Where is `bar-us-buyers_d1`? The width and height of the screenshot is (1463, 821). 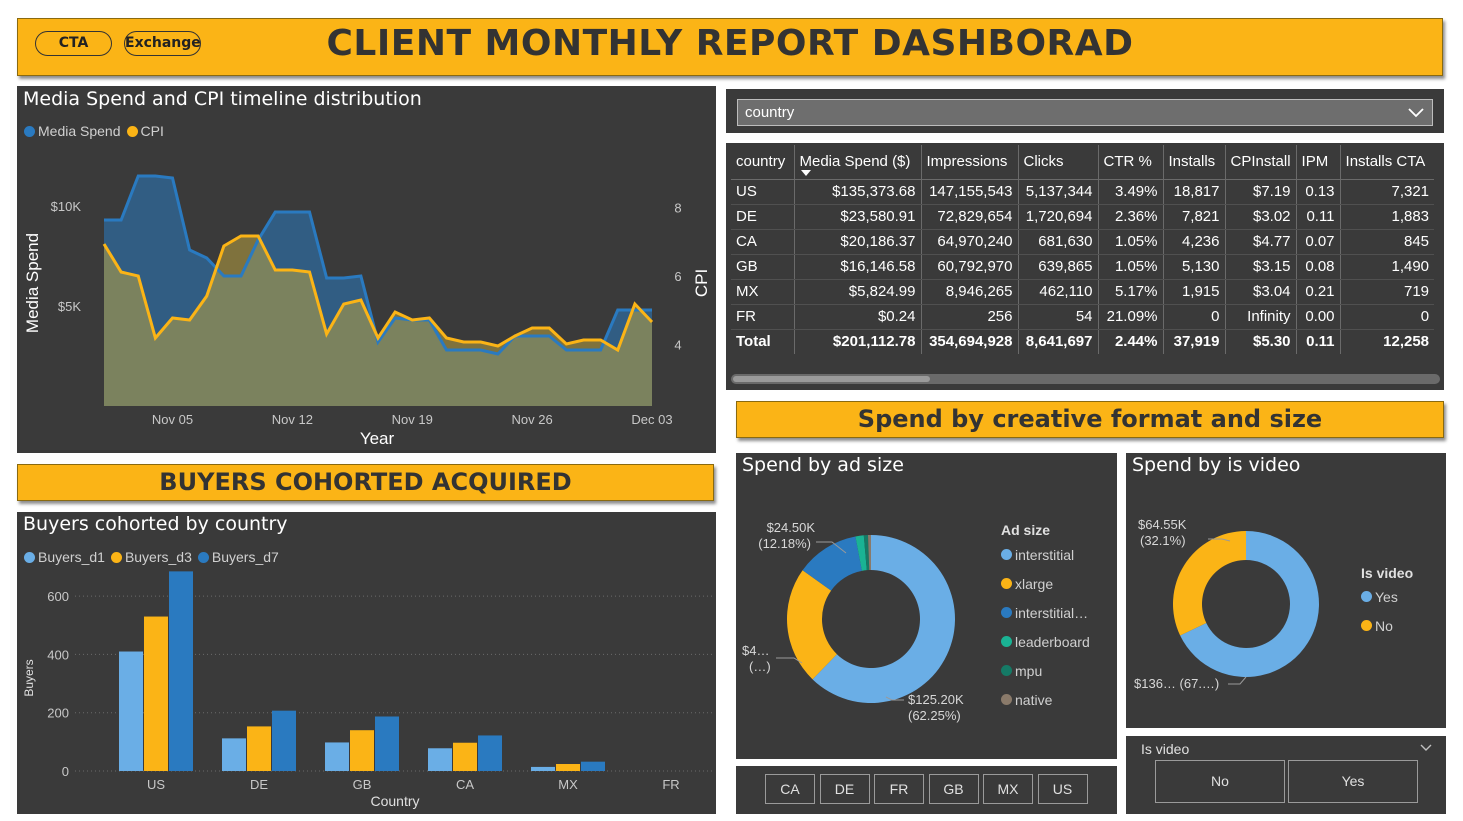 bar-us-buyers_d1 is located at coordinates (131, 711).